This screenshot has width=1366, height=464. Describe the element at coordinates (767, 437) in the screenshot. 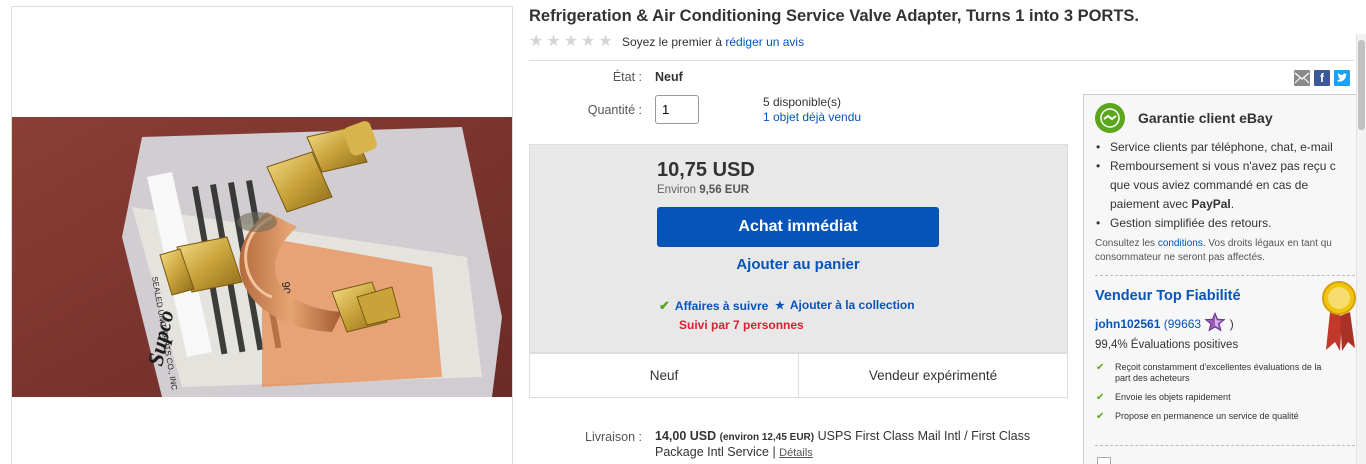

I see `shipping-approx: (environ 12,45 EUR)` at that location.